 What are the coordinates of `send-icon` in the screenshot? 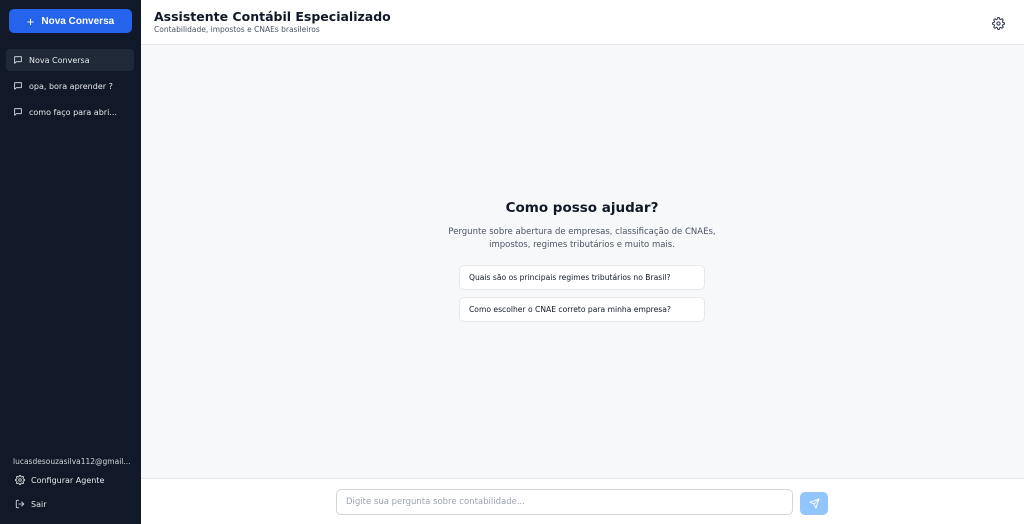 It's located at (814, 503).